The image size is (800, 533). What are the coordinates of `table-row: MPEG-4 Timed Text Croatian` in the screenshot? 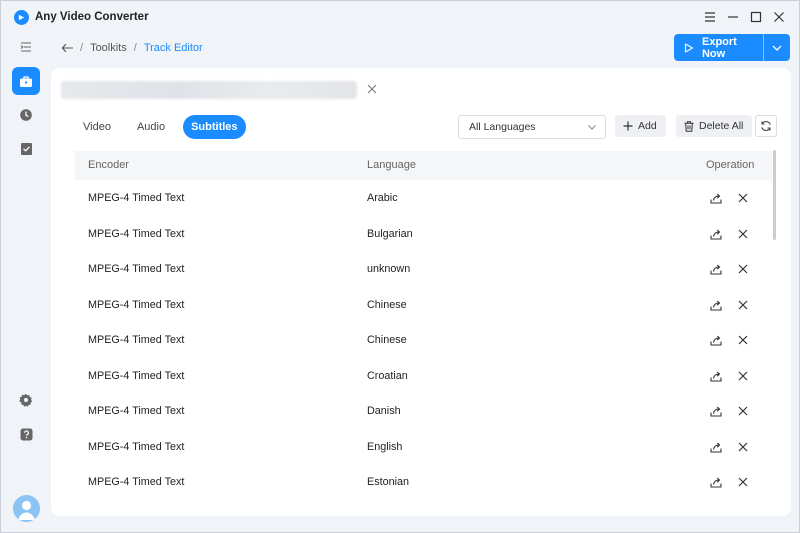 It's located at (423, 376).